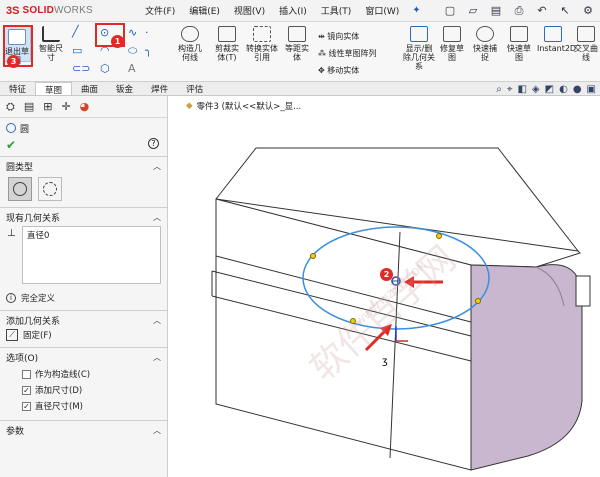 Image resolution: width=600 pixels, height=477 pixels. I want to click on relation-item: 直径0, so click(91, 235).